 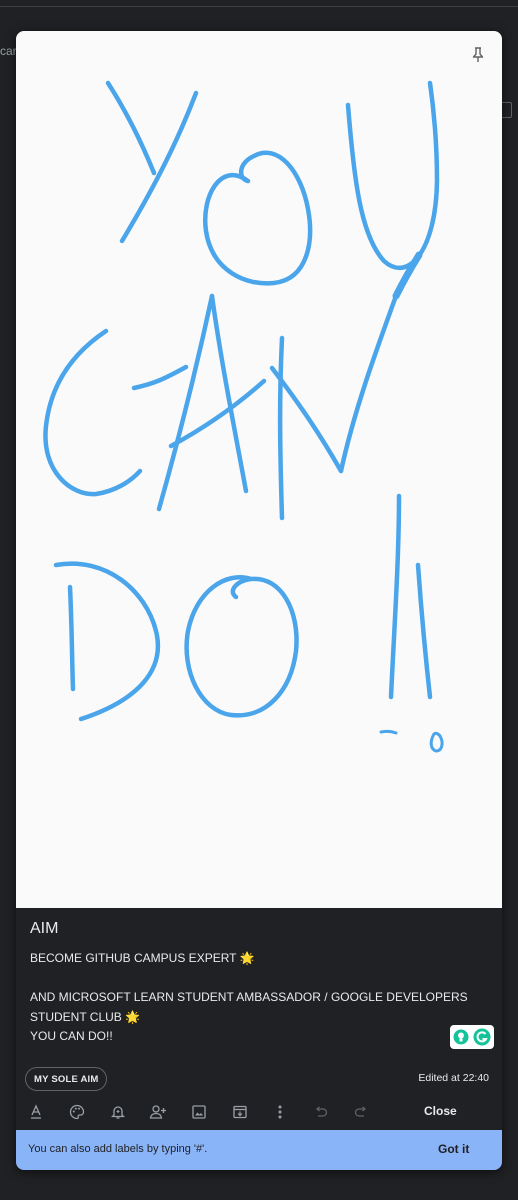 I want to click on grammarly-widget, so click(x=472, y=1037).